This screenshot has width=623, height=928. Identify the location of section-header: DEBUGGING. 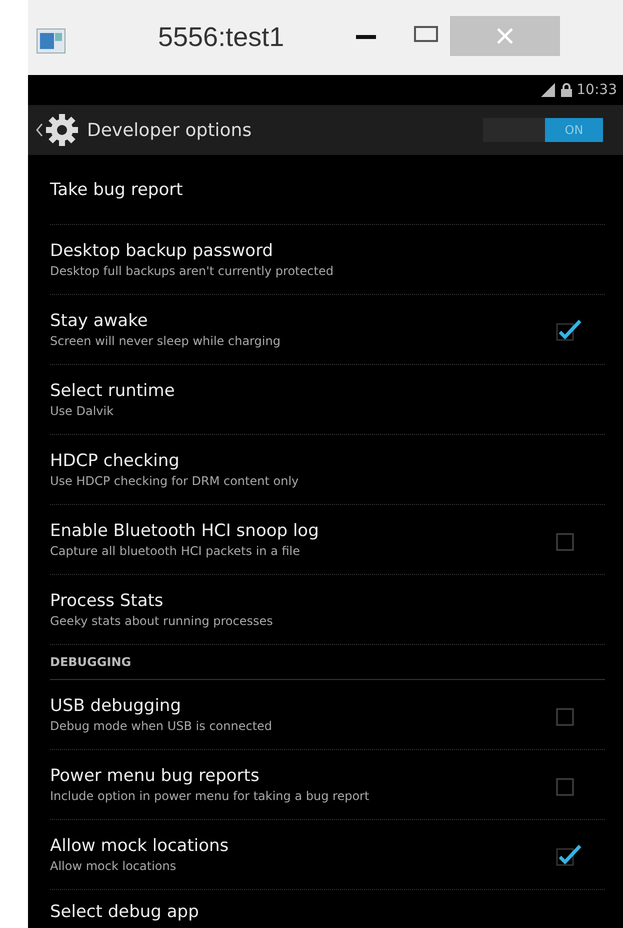
(327, 662).